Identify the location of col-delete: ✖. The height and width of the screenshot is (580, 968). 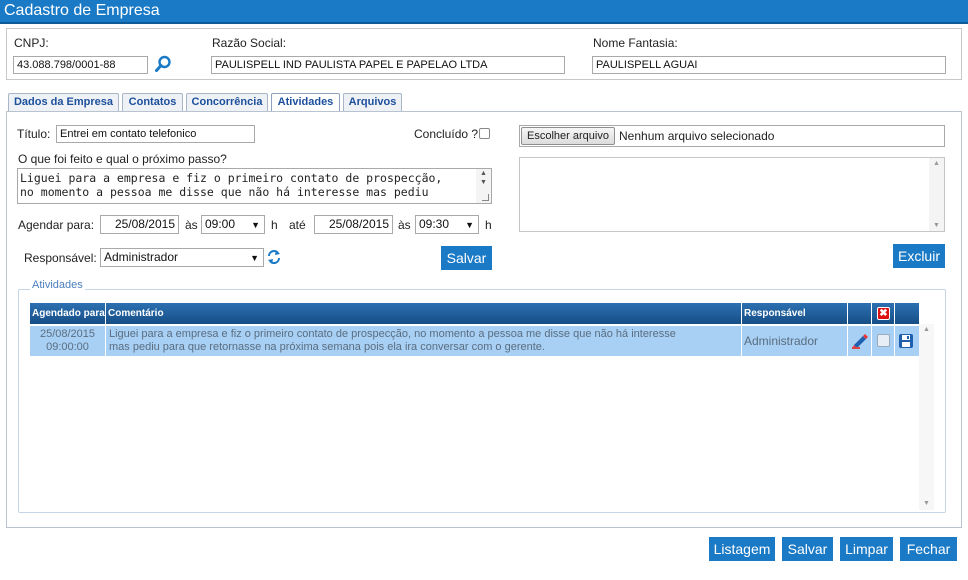
(883, 313).